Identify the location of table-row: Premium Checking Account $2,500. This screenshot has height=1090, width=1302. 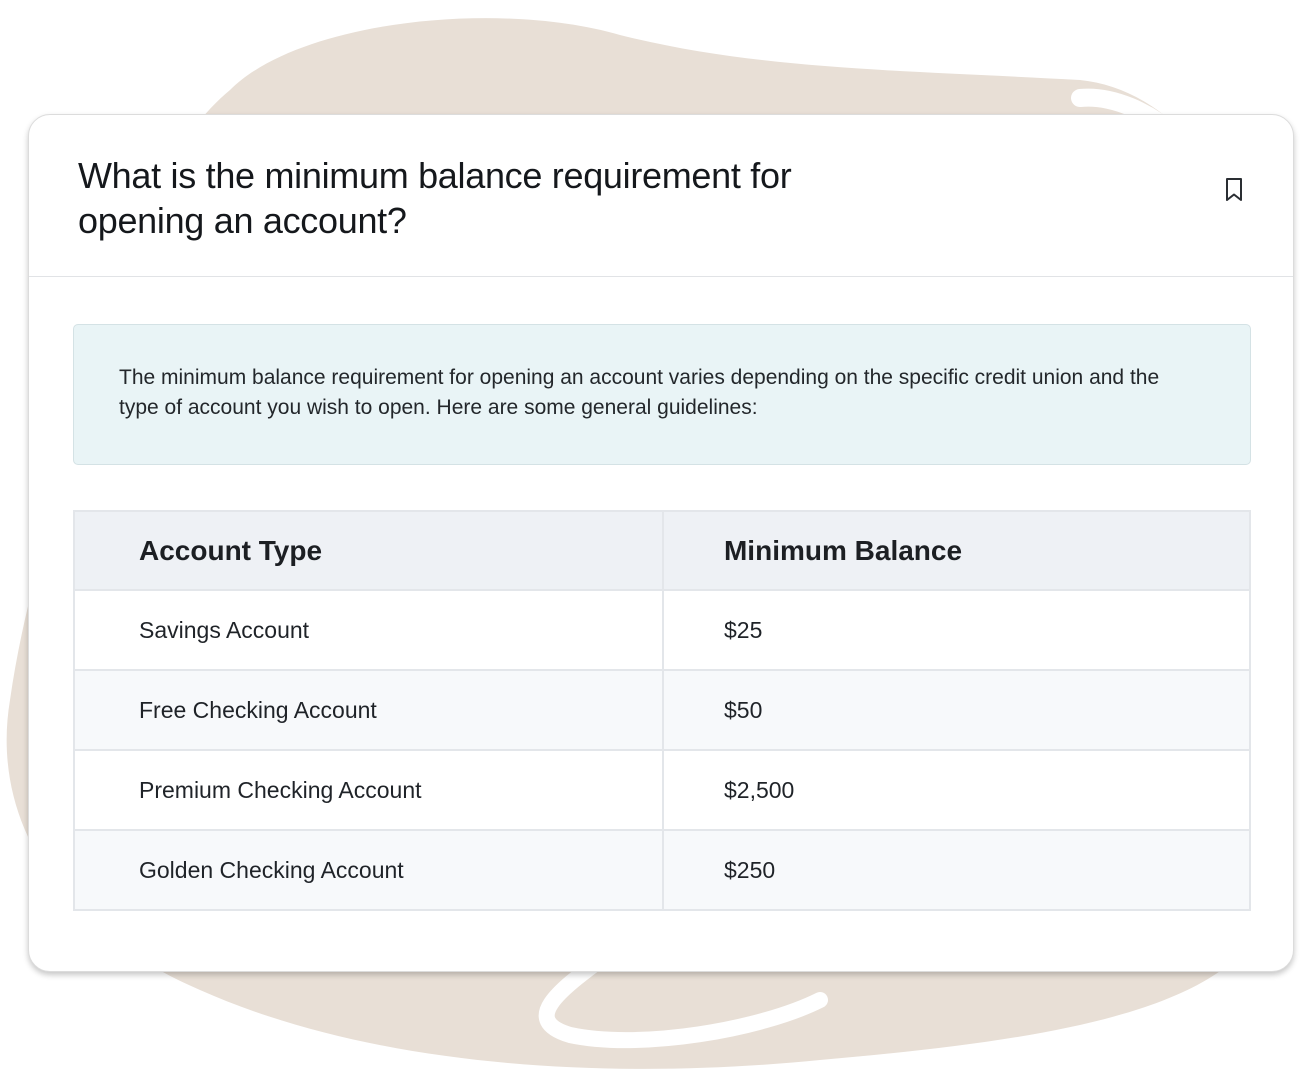
(662, 790).